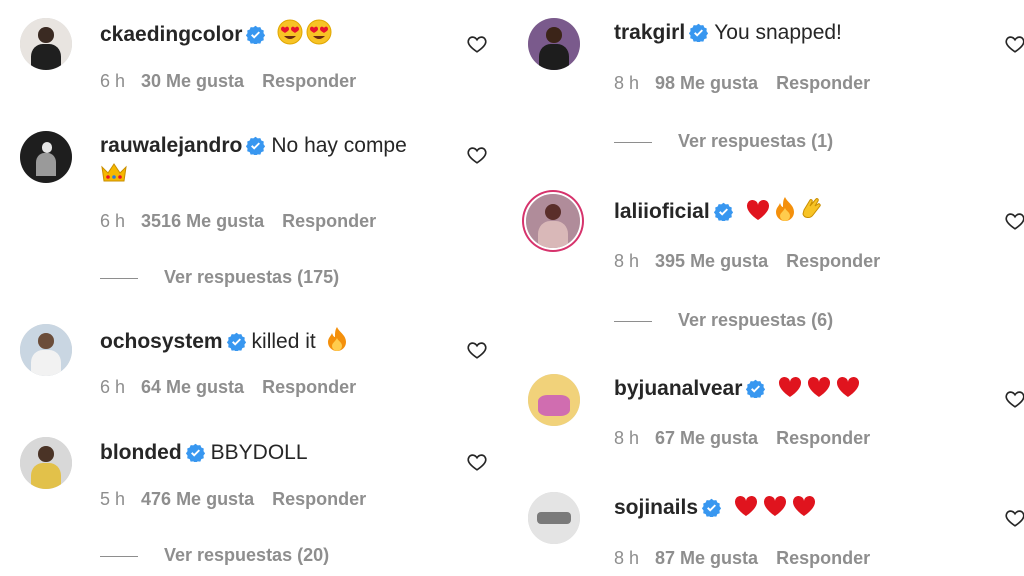 Image resolution: width=1024 pixels, height=576 pixels. What do you see at coordinates (755, 141) in the screenshot?
I see `view-replies-label: Ver respuestas (1)` at bounding box center [755, 141].